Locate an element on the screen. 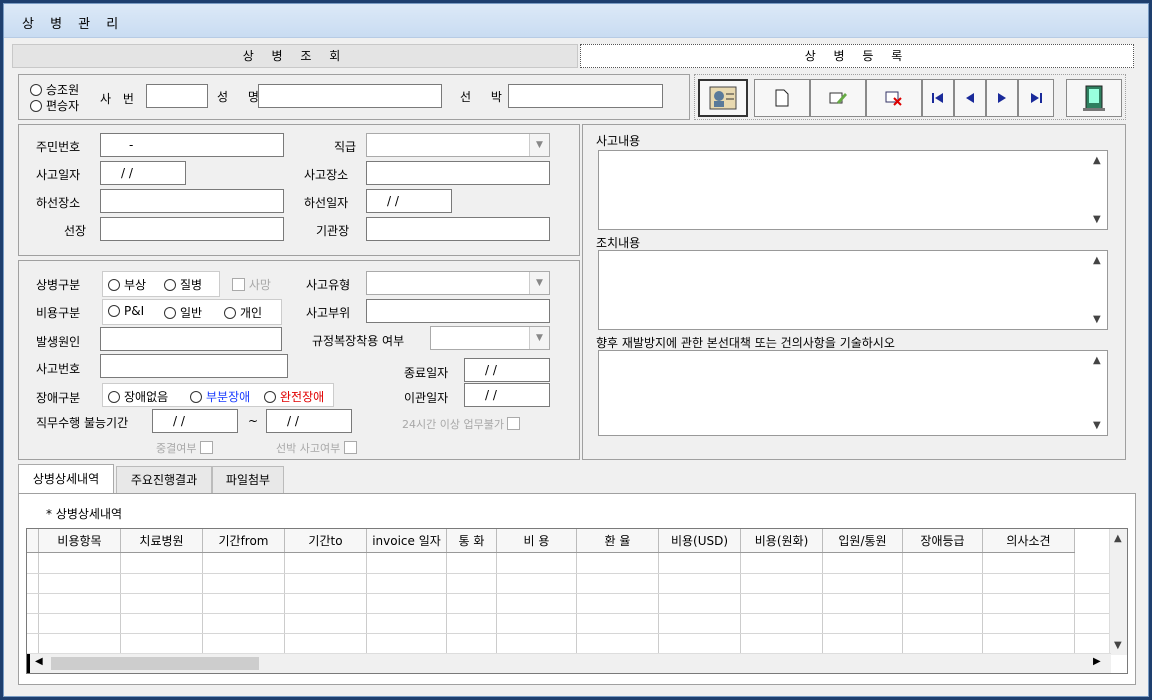  radio-injury: 부상 is located at coordinates (127, 284).